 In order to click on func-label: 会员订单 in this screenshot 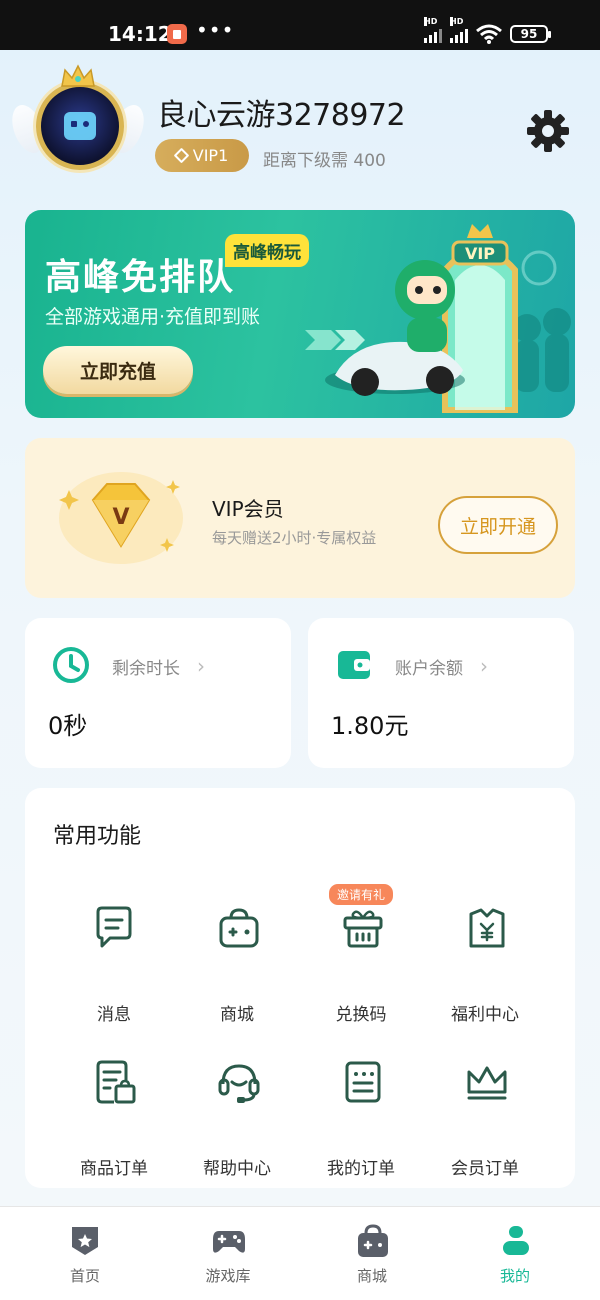, I will do `click(485, 1169)`.